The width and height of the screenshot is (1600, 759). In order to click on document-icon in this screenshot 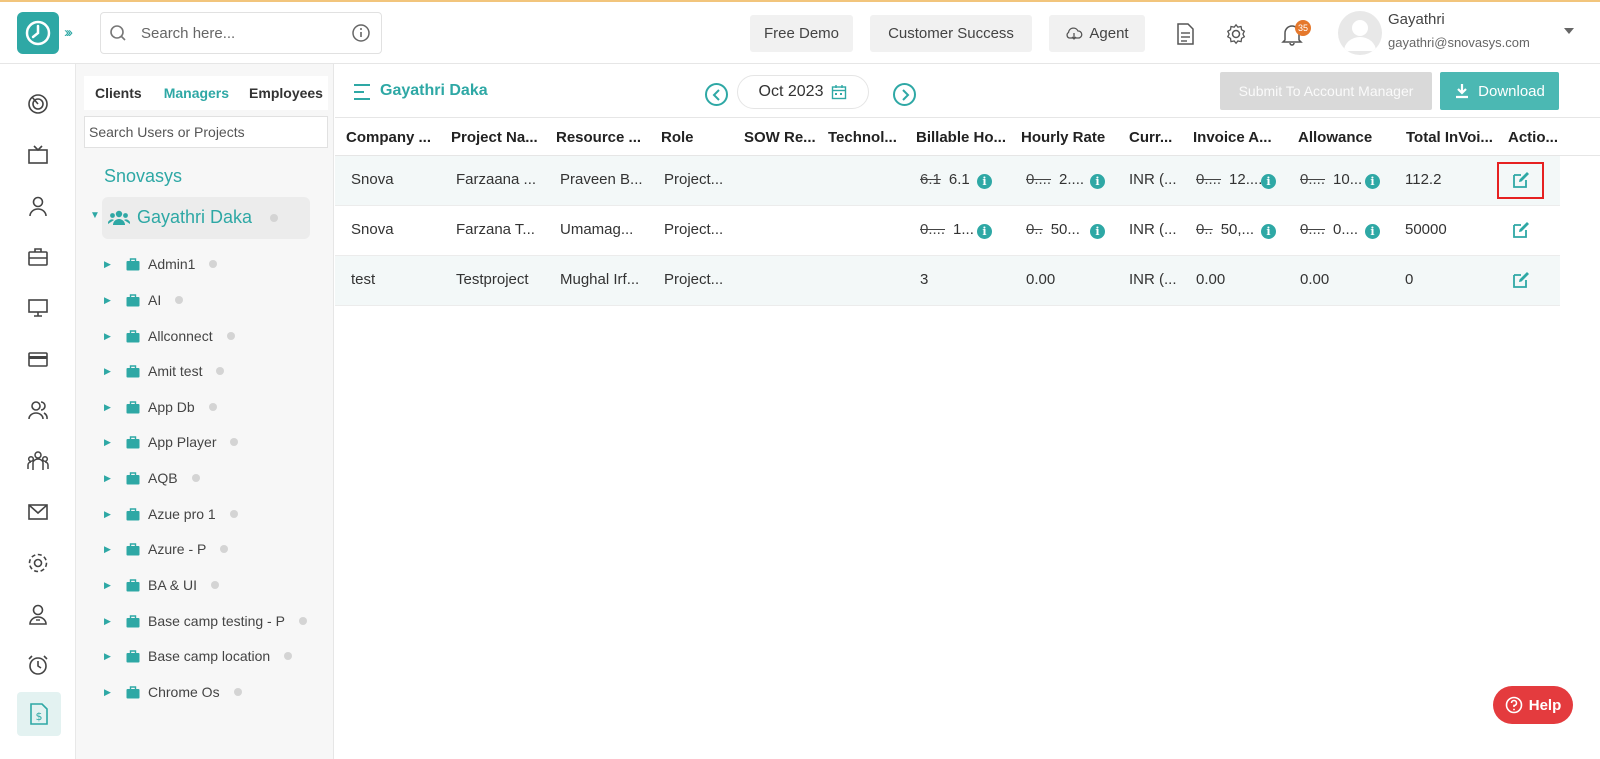, I will do `click(1185, 34)`.